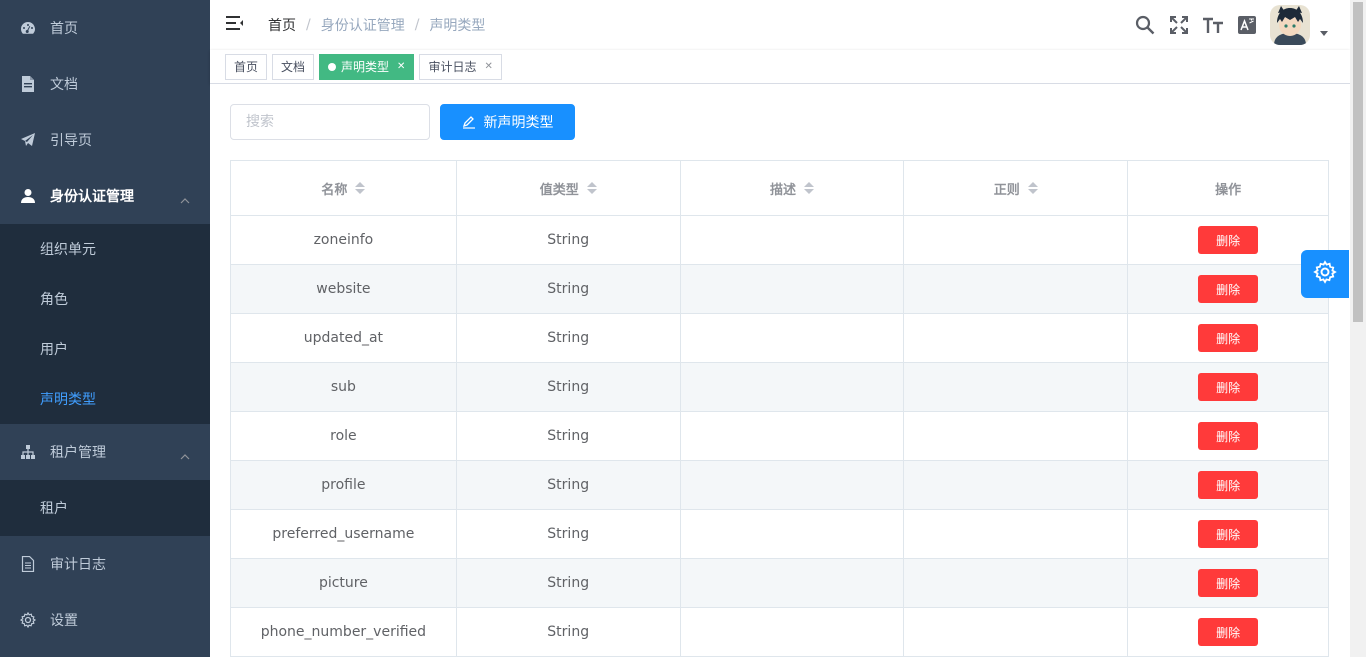 The image size is (1366, 657). Describe the element at coordinates (282, 25) in the screenshot. I see `breadcrumb-item: 首页` at that location.